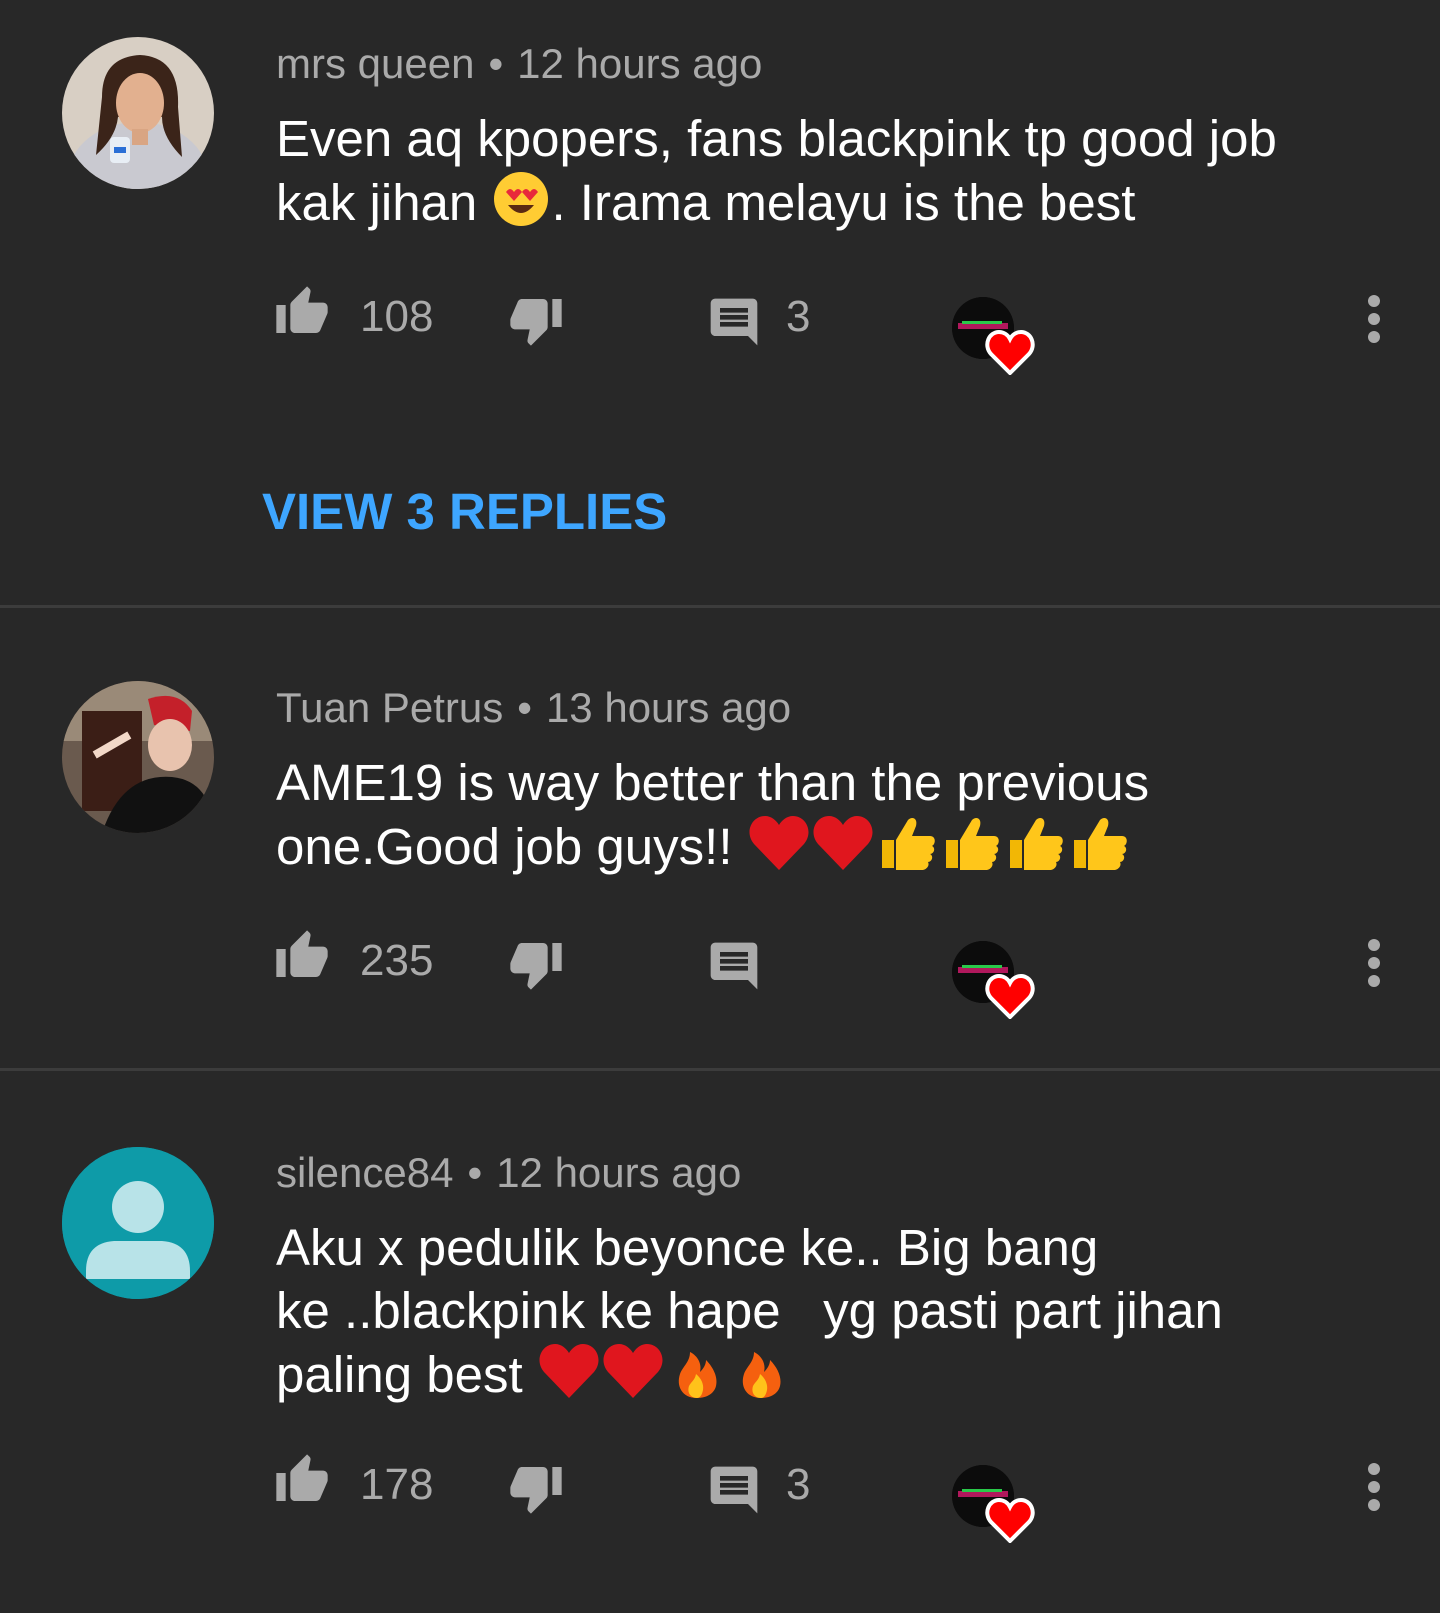 The width and height of the screenshot is (1440, 1613). I want to click on comment-text-line: one.Good job guys!!, so click(816, 850).